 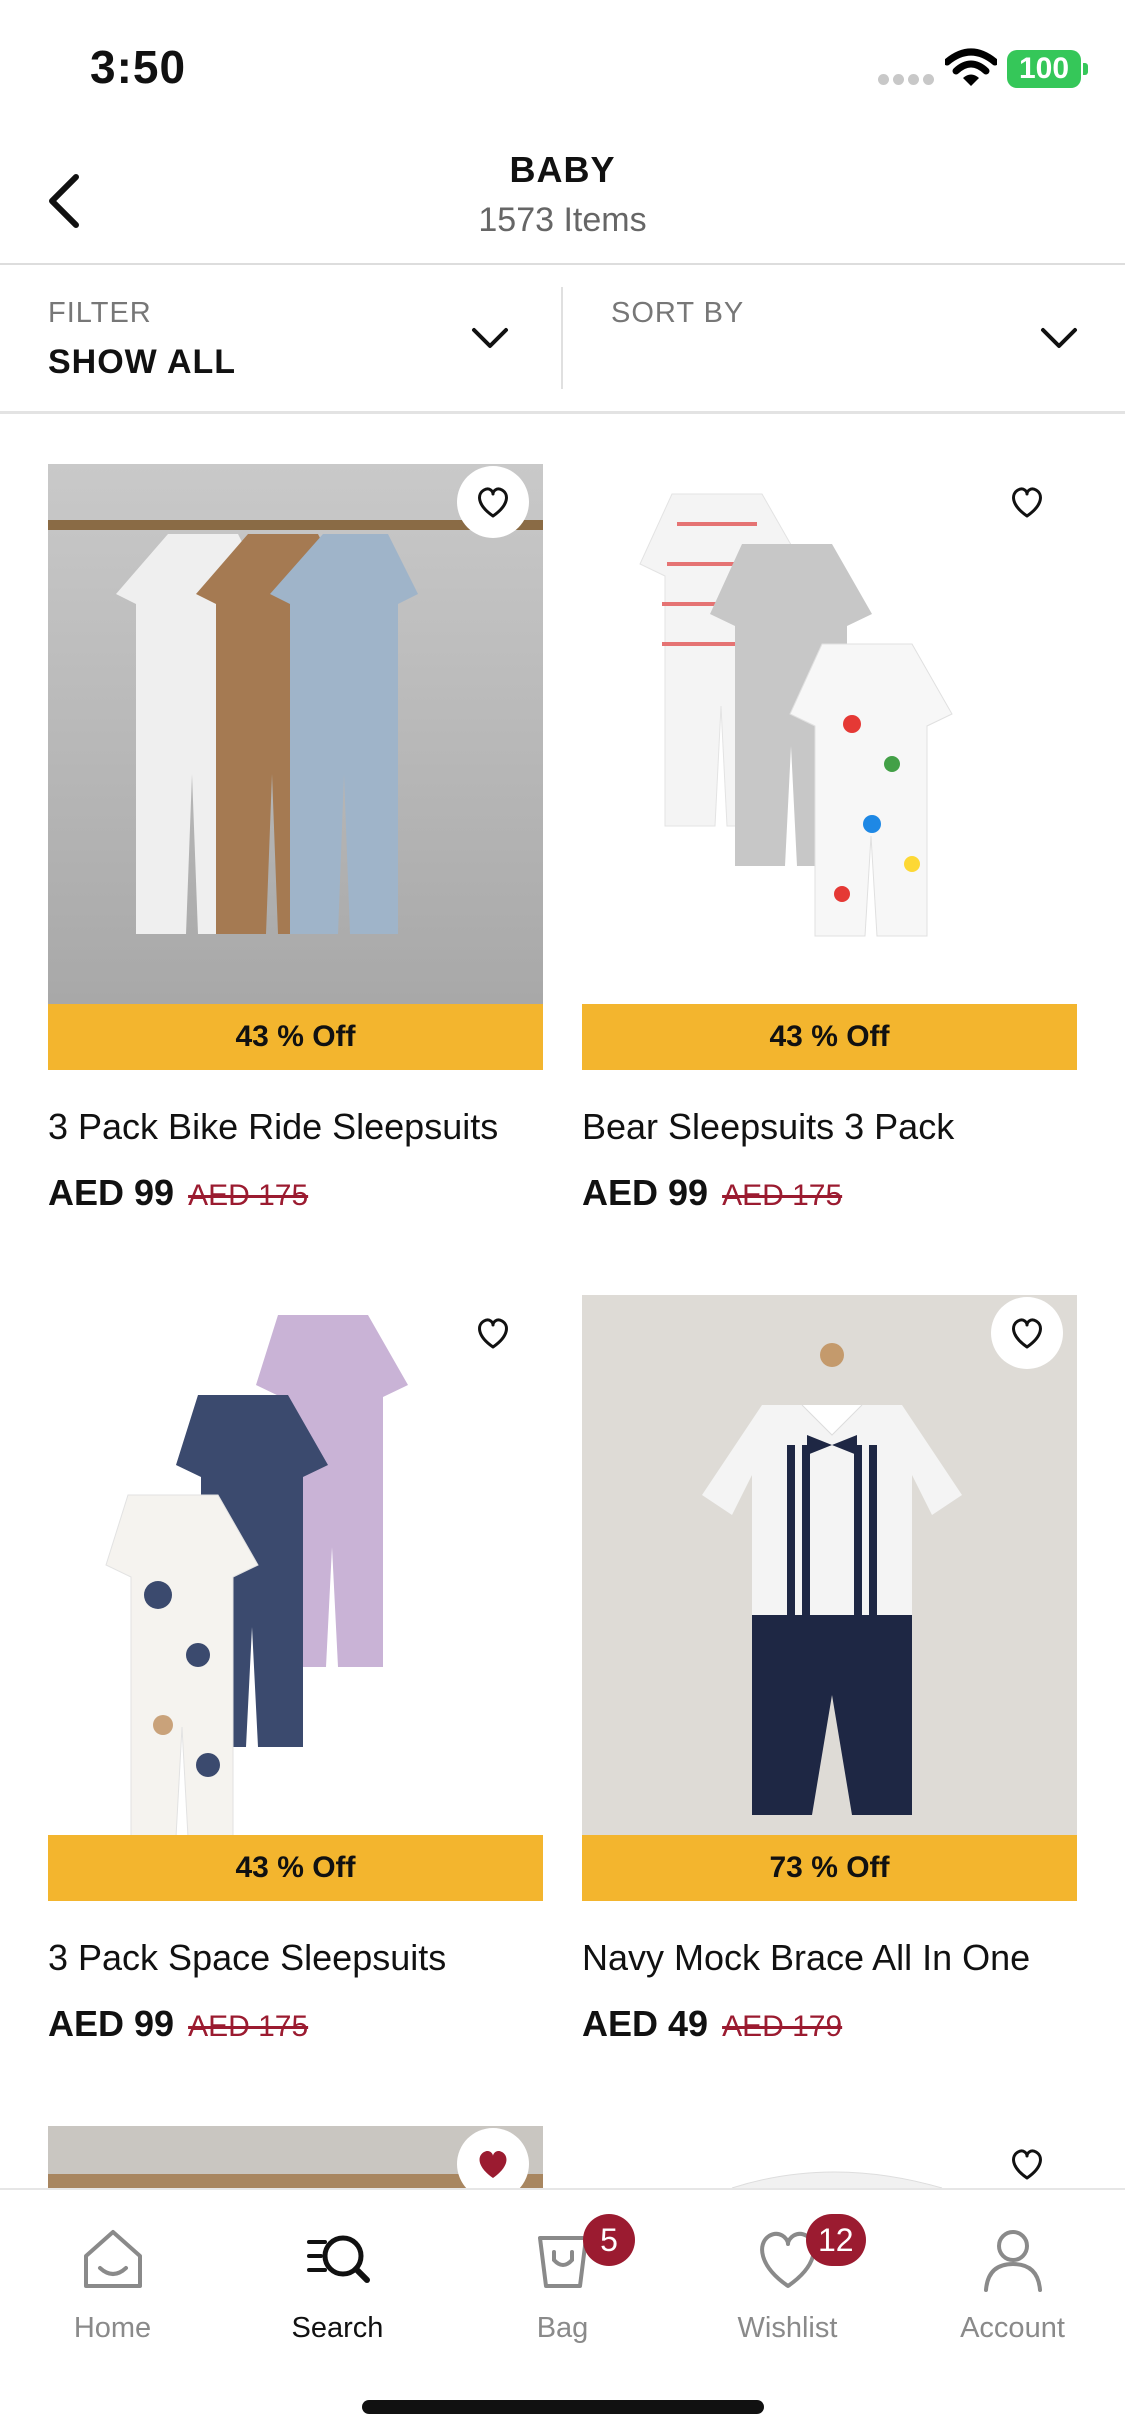 What do you see at coordinates (782, 2026) in the screenshot?
I see `original-price: AED 179` at bounding box center [782, 2026].